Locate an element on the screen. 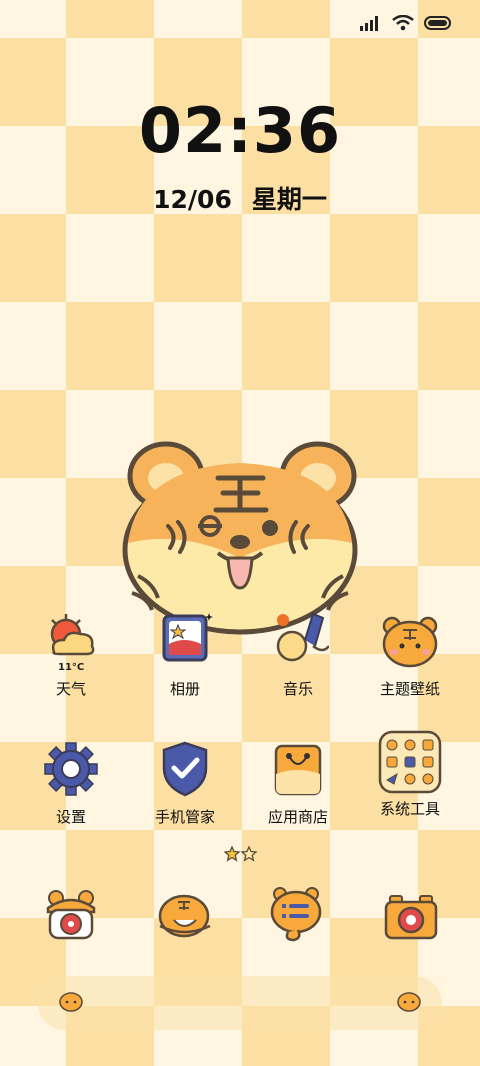  app-label: 相册 is located at coordinates (184, 689).